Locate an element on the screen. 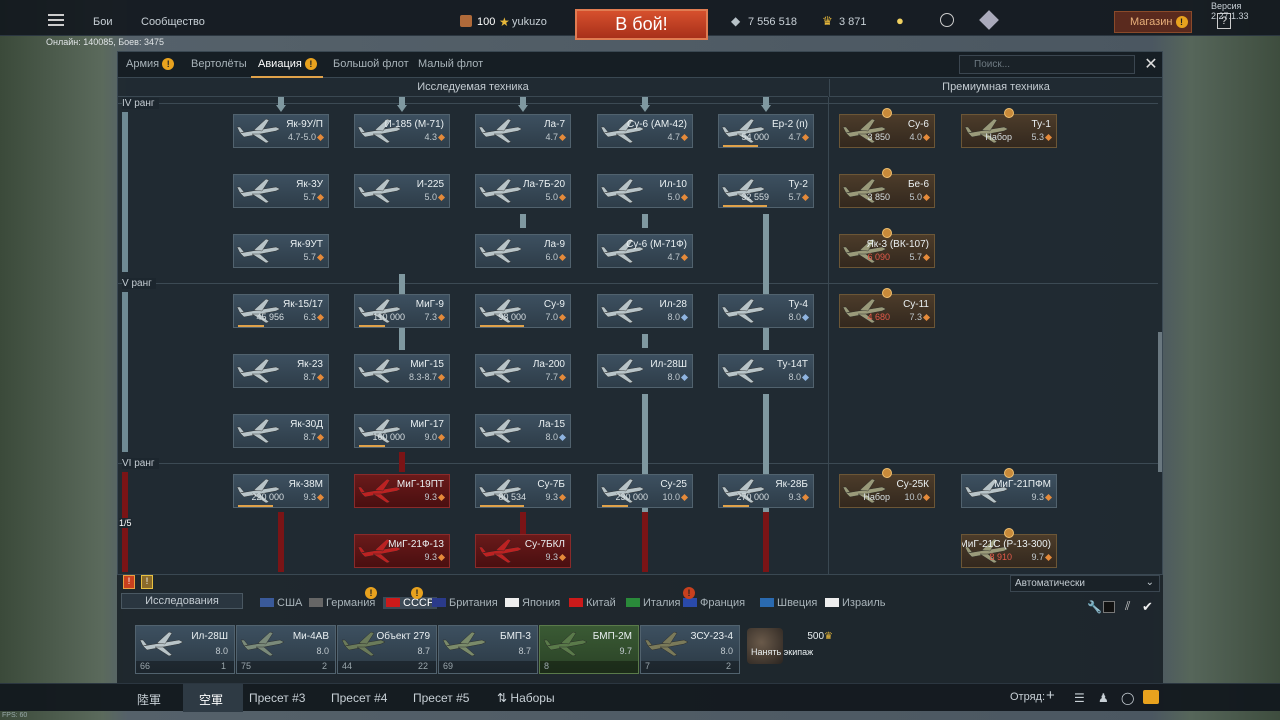 The width and height of the screenshot is (1280, 720). crew-slot: ЗСУ-23-4 8.0 7 2 is located at coordinates (690, 649).